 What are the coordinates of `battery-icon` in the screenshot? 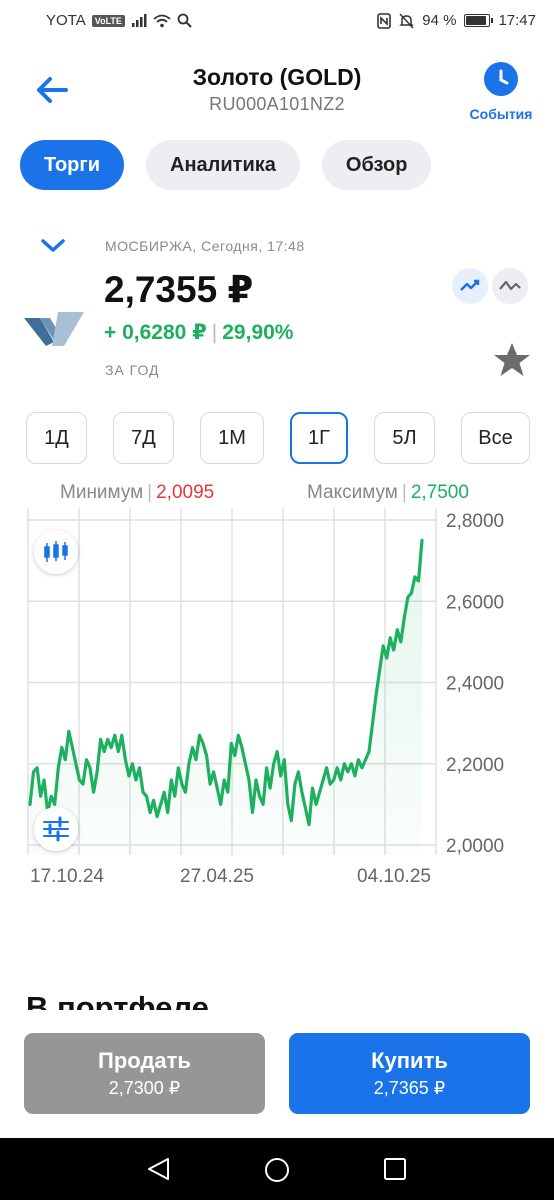 It's located at (479, 20).